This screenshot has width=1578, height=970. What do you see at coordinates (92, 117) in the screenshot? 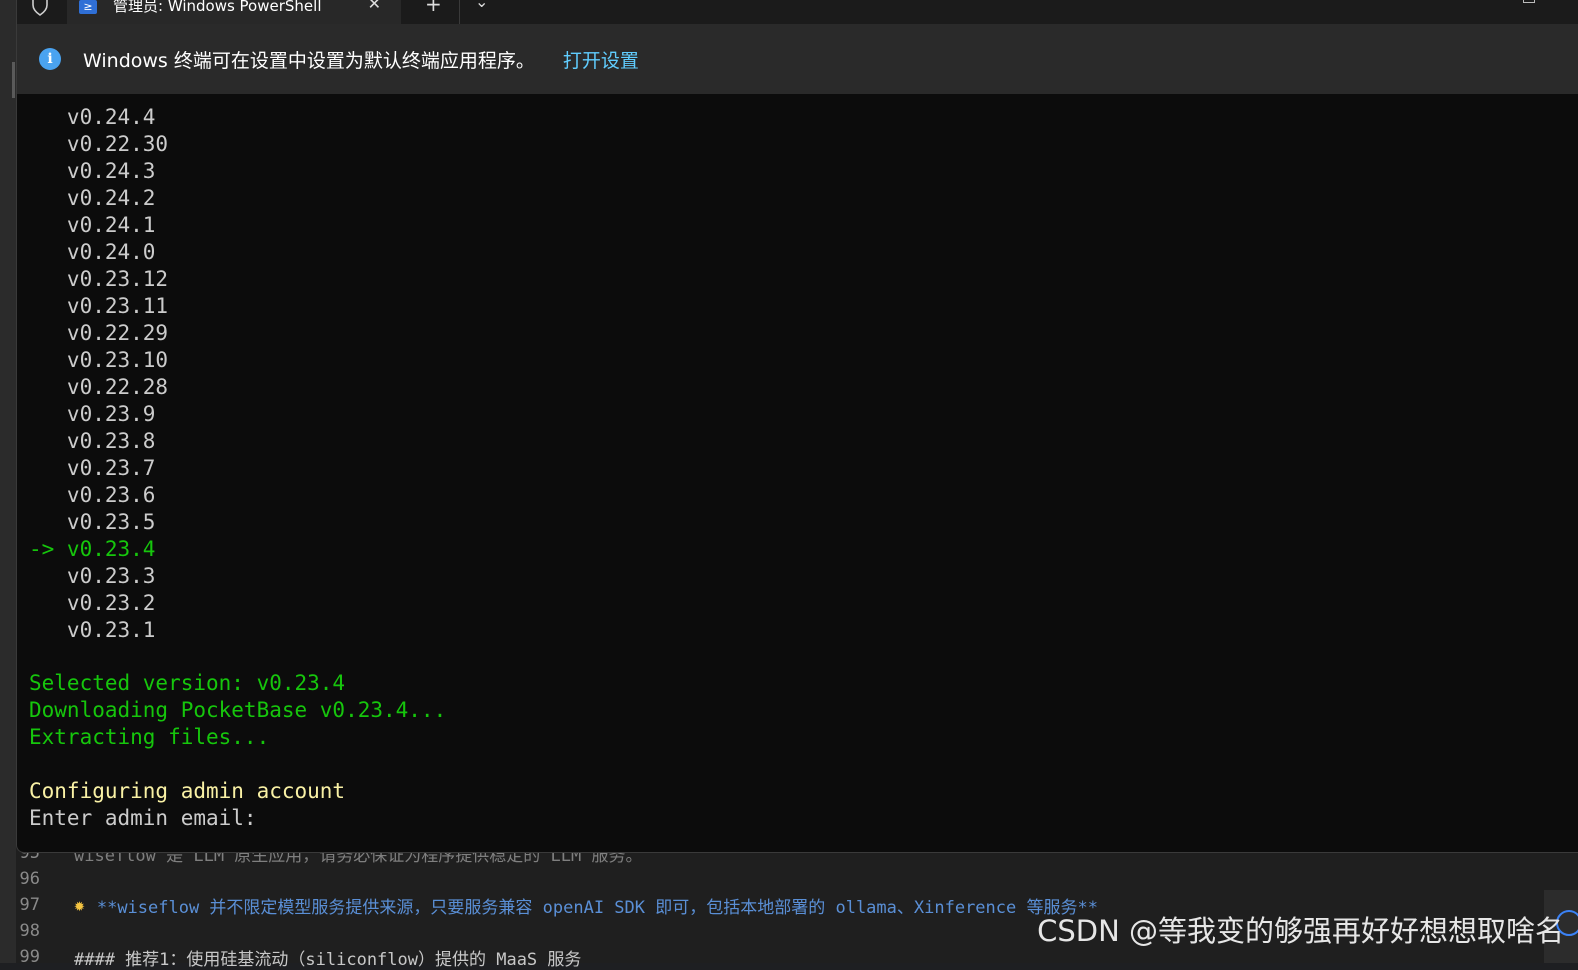
I see `version-line: v0.24.4` at bounding box center [92, 117].